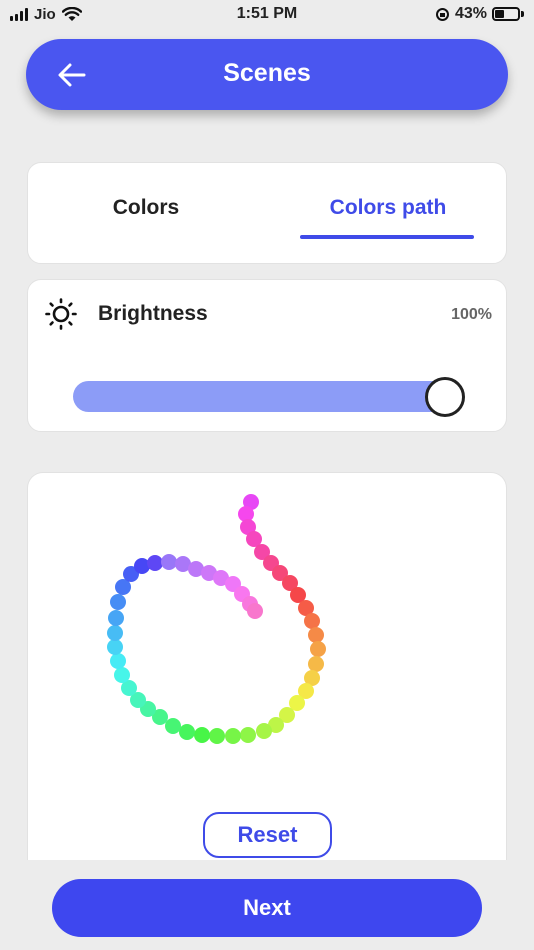  Describe the element at coordinates (442, 14) in the screenshot. I see `rotation-lock-icon` at that location.